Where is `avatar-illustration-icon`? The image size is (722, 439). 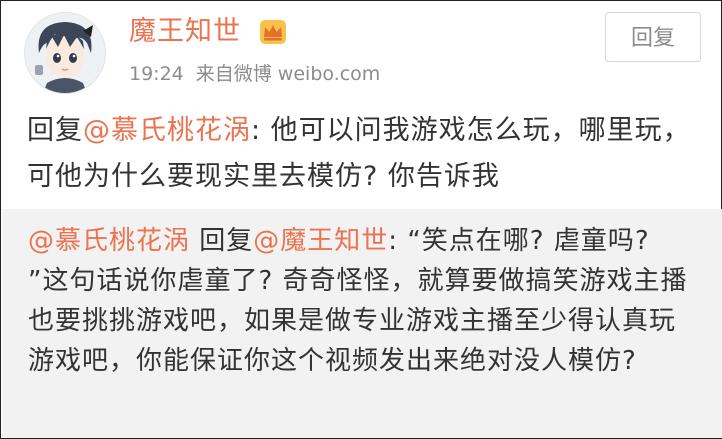 avatar-illustration-icon is located at coordinates (65, 53).